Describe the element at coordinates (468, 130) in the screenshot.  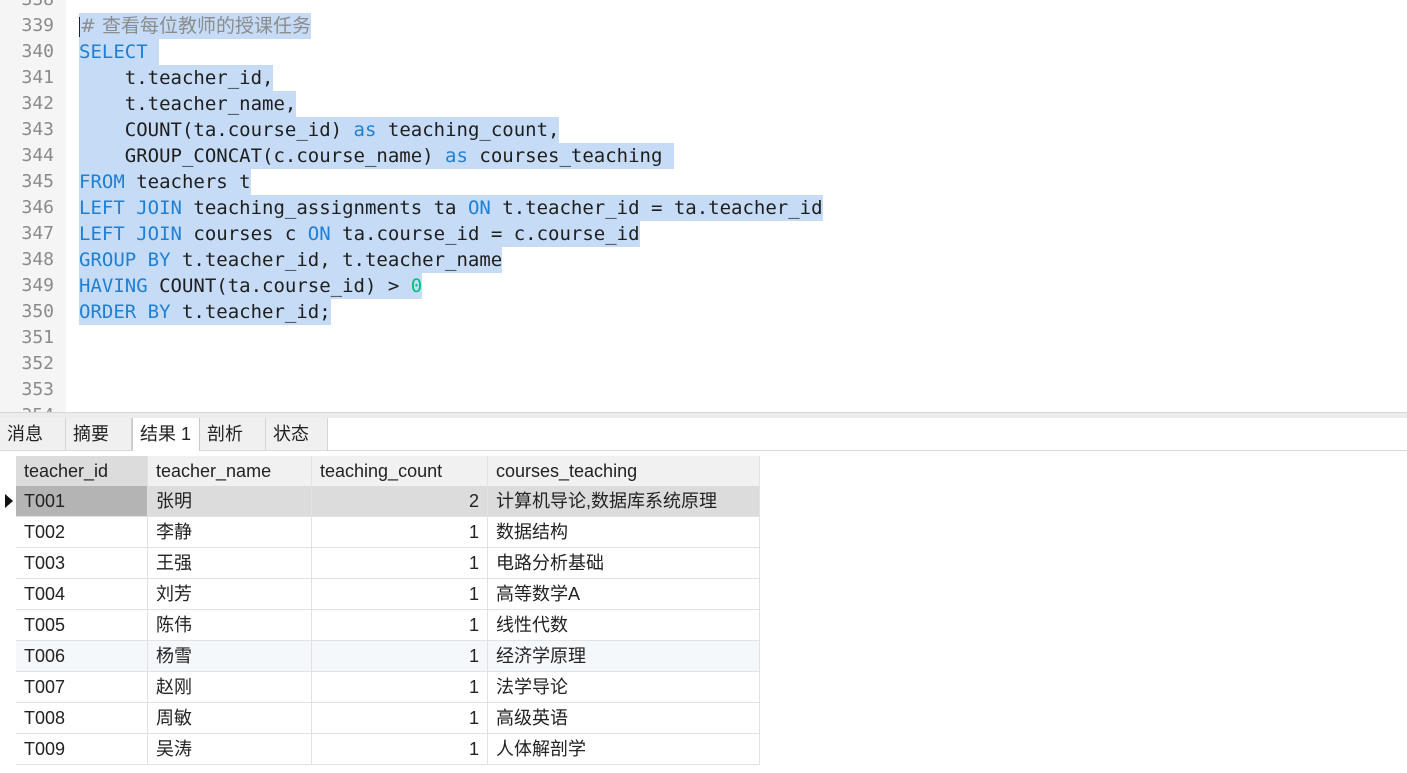
I see `sql-text: teaching_count,` at that location.